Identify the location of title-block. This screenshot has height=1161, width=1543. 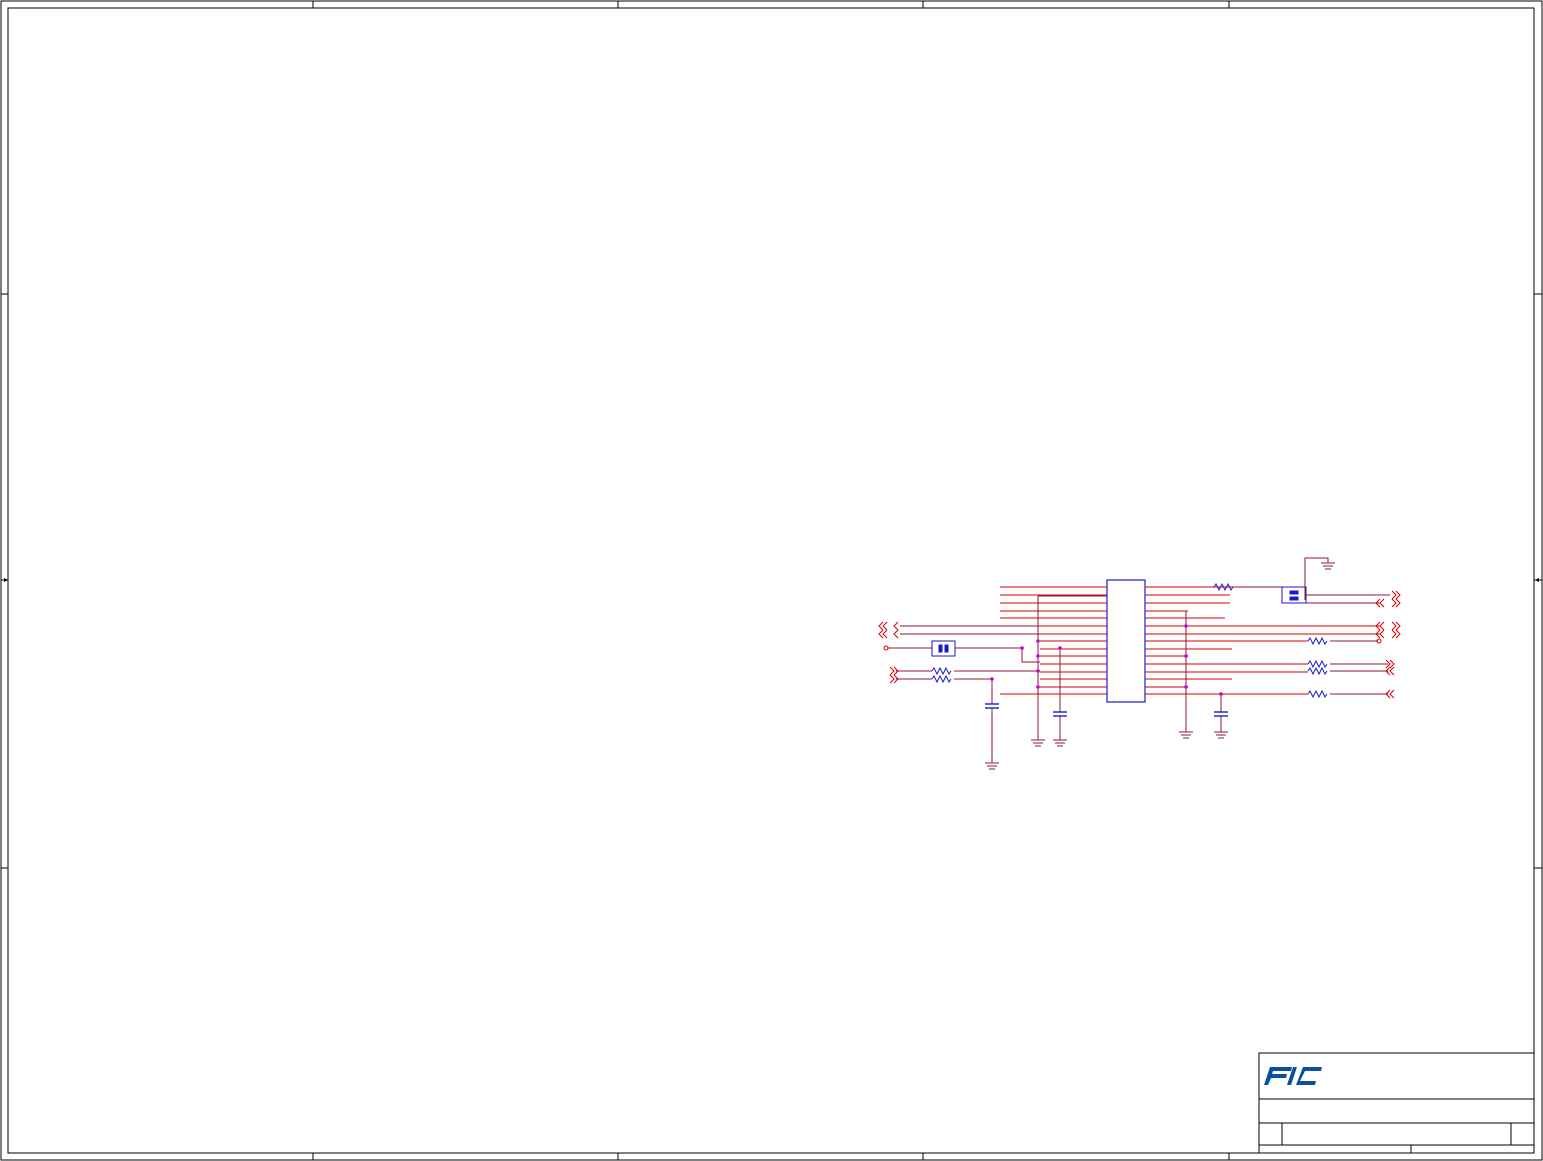
(1396, 1103).